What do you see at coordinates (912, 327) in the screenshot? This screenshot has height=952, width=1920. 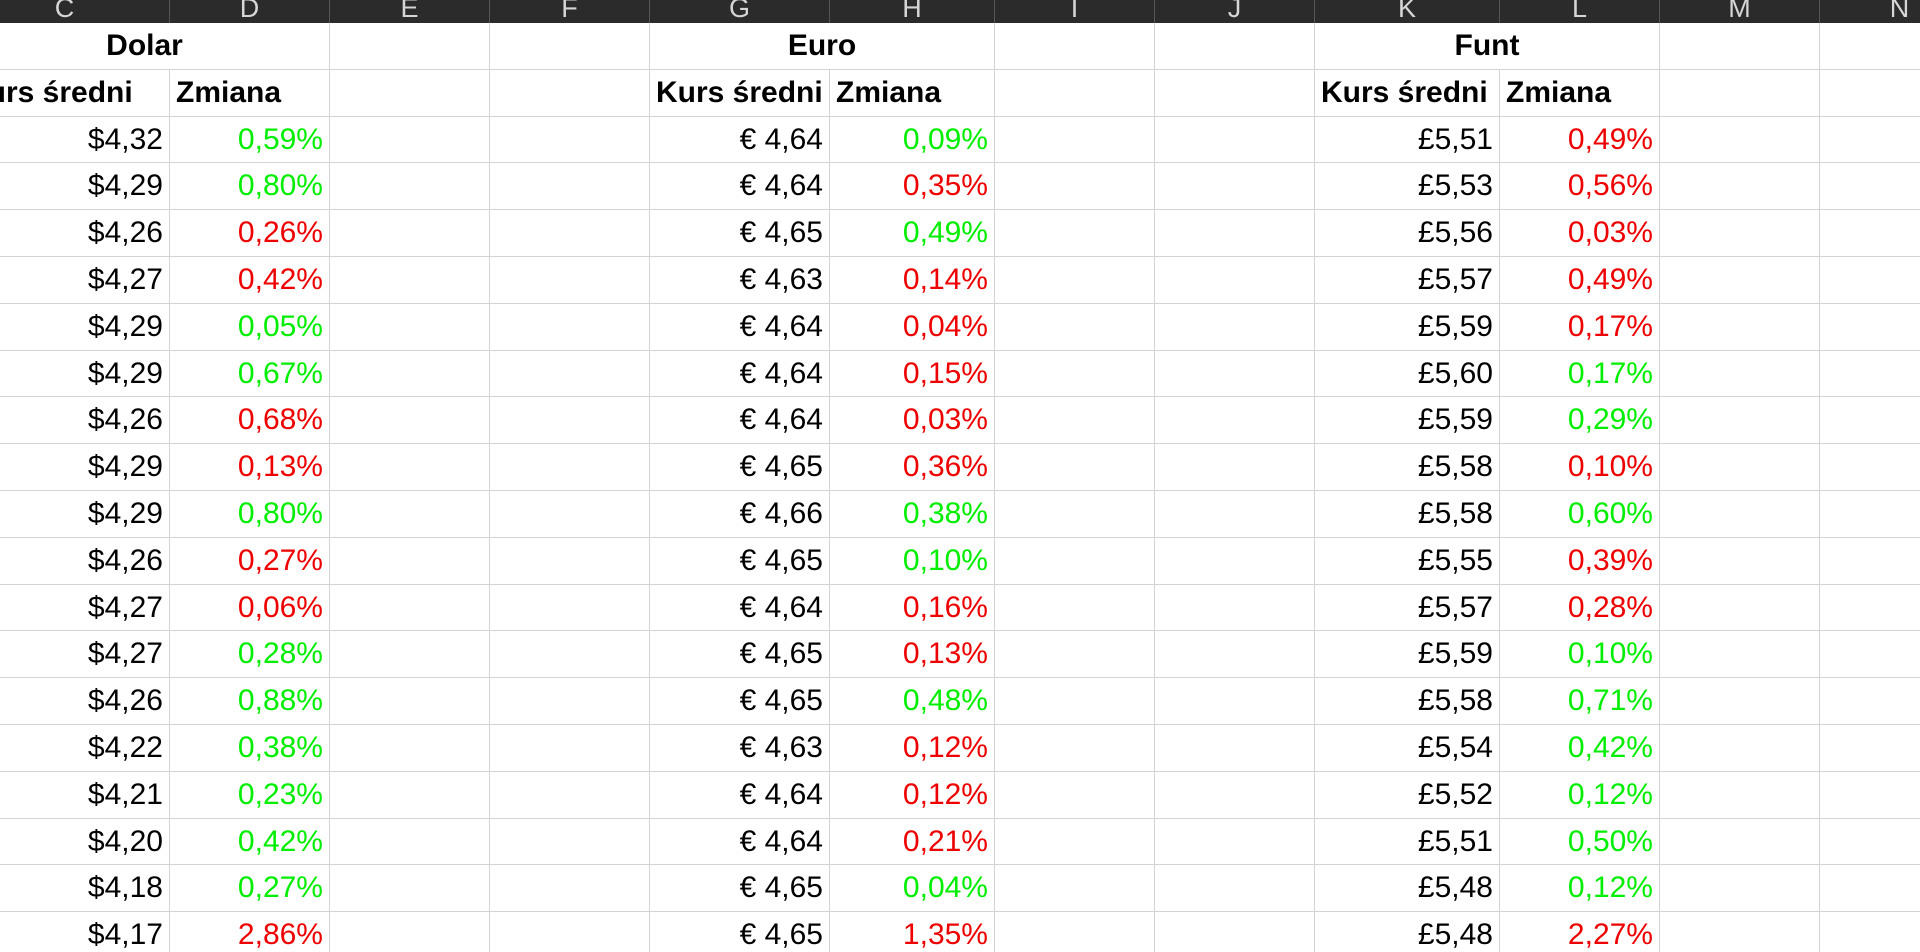 I see `euro-change-cell: 0,04%` at bounding box center [912, 327].